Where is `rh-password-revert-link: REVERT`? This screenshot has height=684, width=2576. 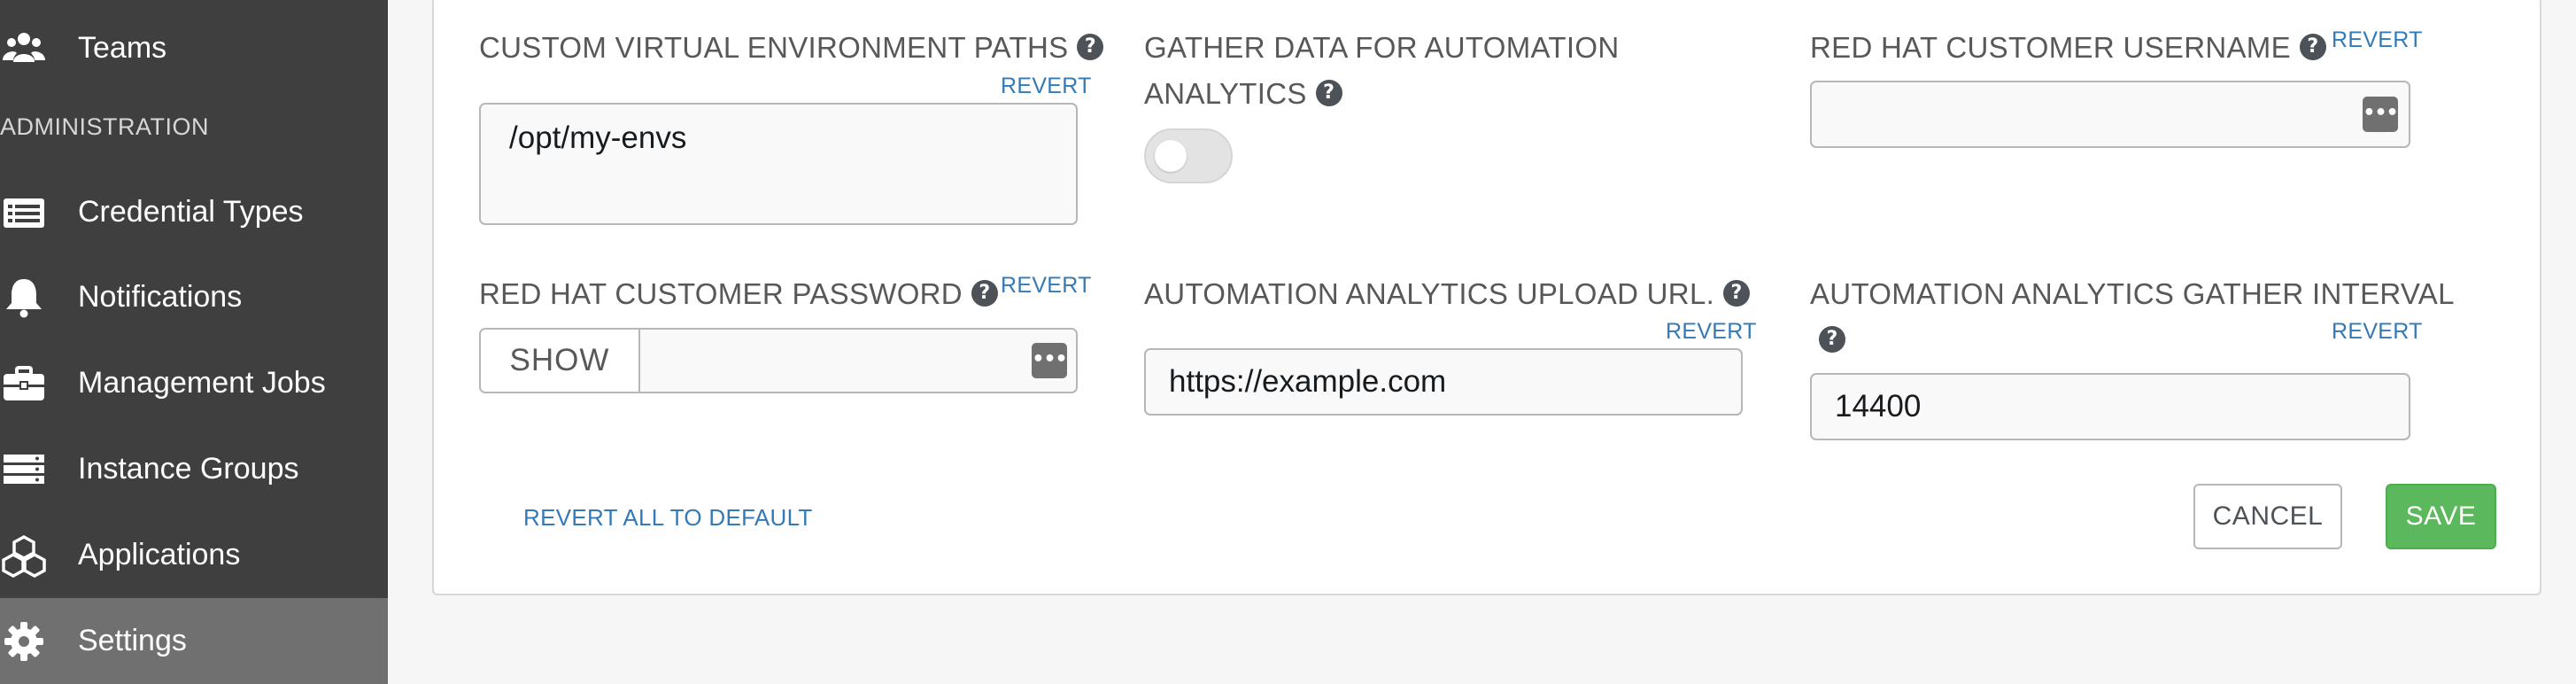
rh-password-revert-link: REVERT is located at coordinates (1046, 286).